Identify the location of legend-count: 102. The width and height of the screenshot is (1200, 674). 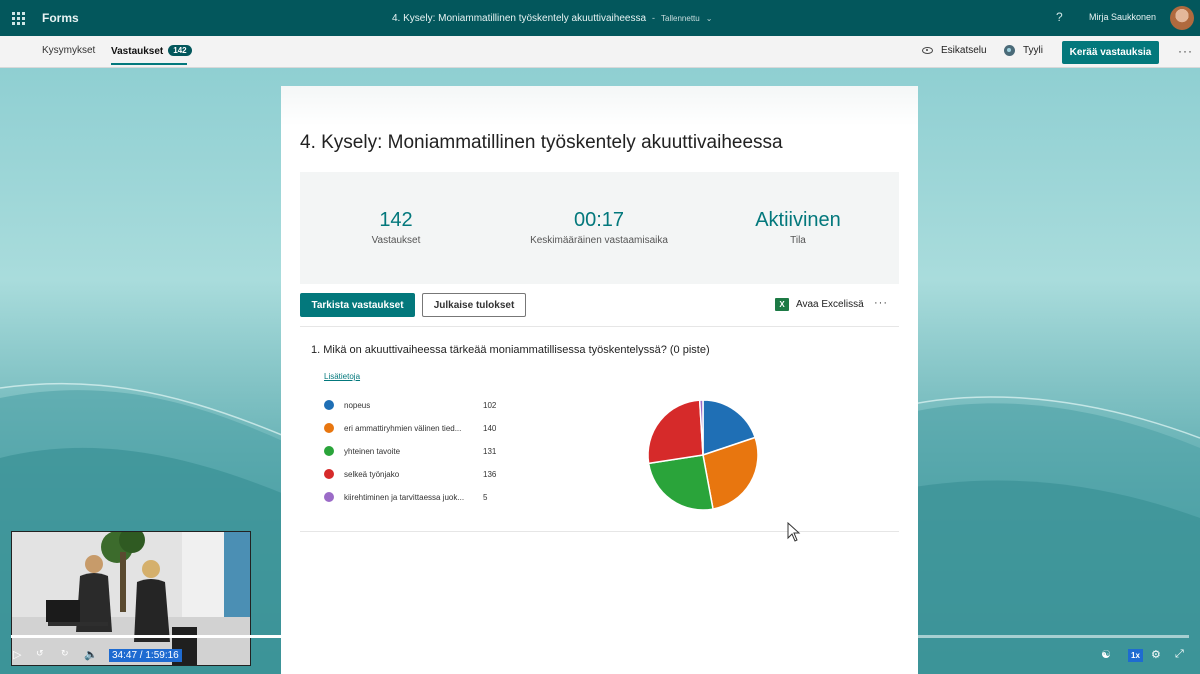
(490, 405).